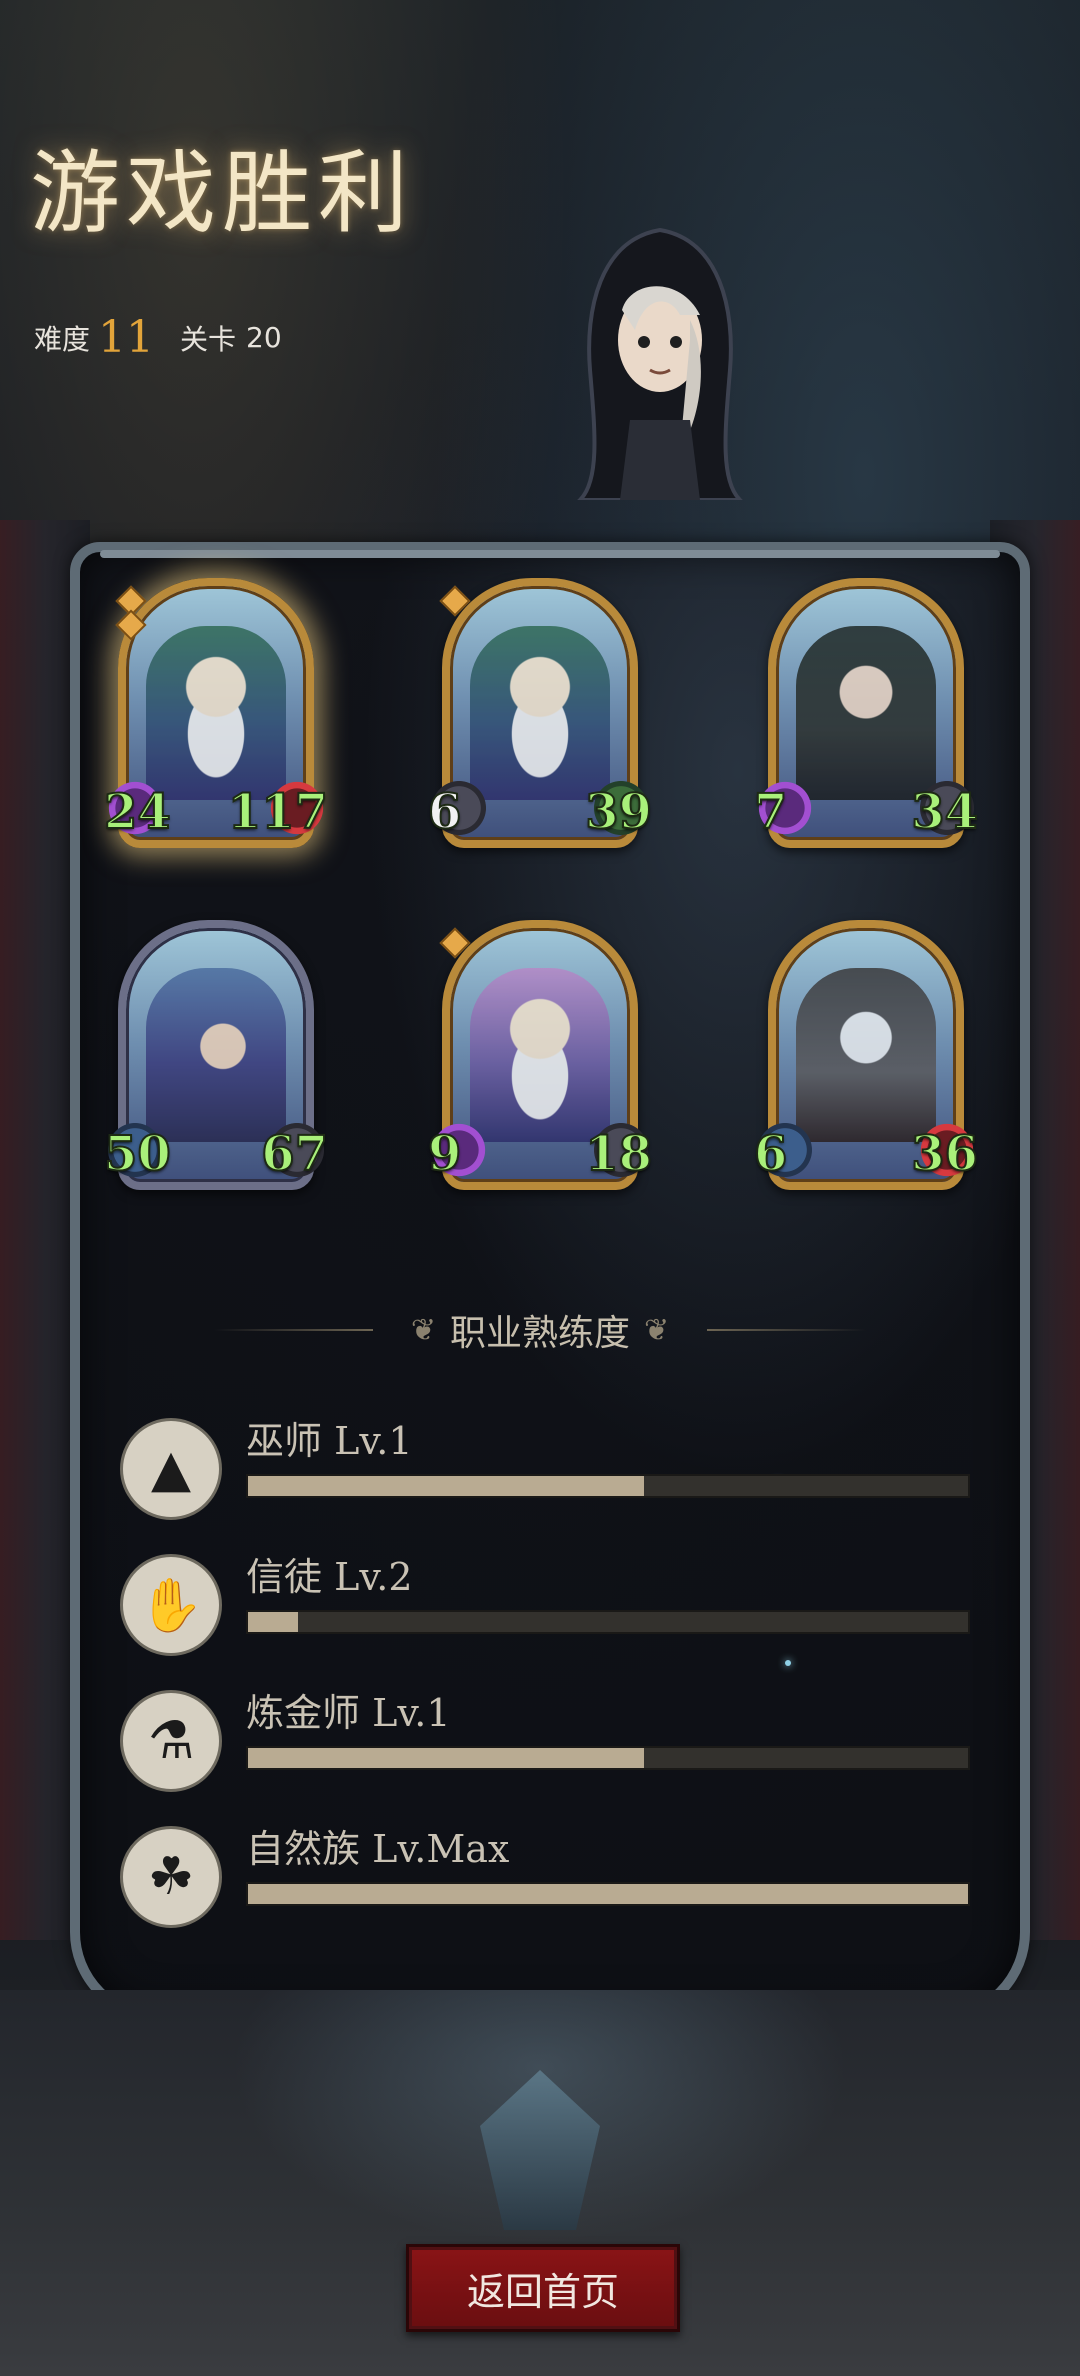 The width and height of the screenshot is (1080, 2376). What do you see at coordinates (545, 1601) in the screenshot?
I see `mastery-row-believer: ✋ 信徒 Lv.2` at bounding box center [545, 1601].